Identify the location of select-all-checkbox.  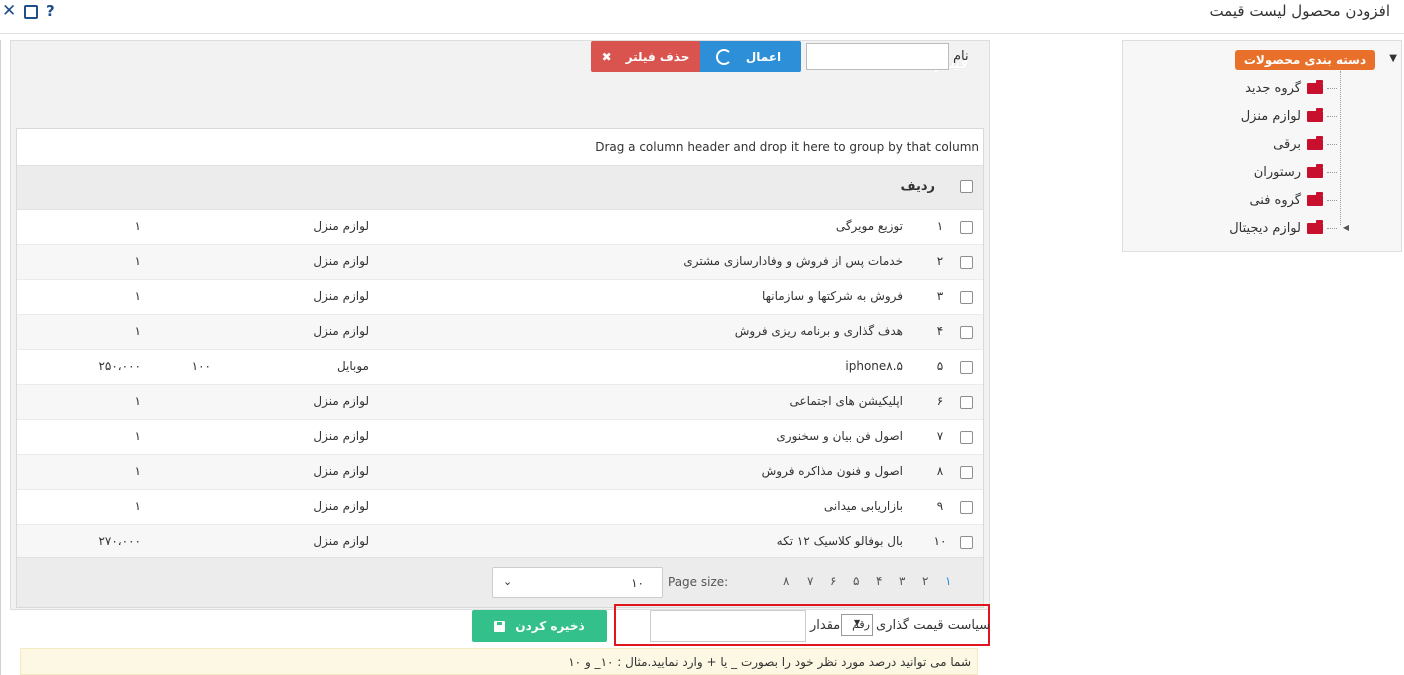
(966, 186).